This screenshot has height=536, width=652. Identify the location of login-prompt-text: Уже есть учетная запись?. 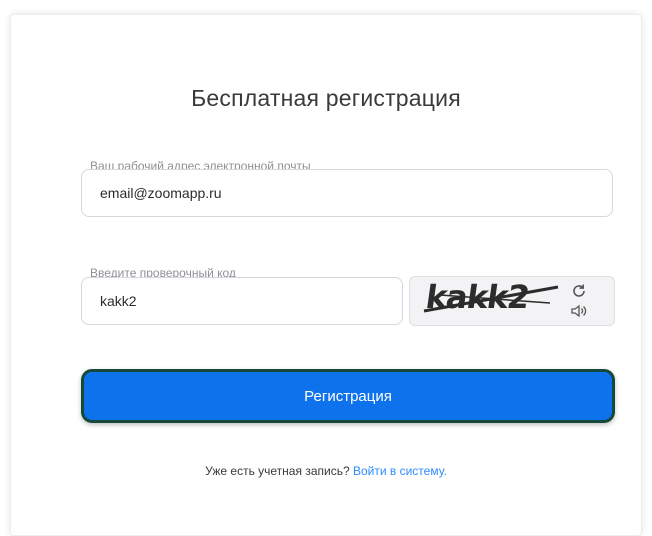
(277, 471).